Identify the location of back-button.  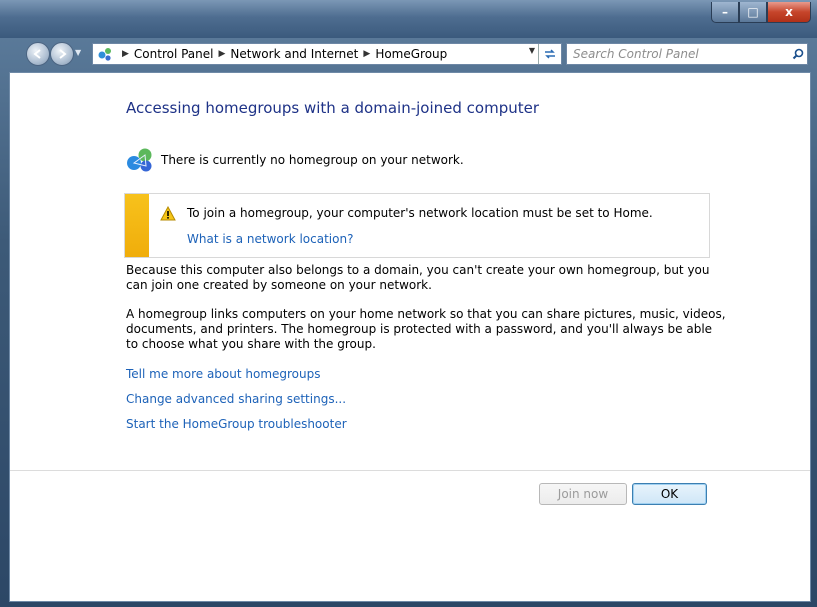
(38, 54).